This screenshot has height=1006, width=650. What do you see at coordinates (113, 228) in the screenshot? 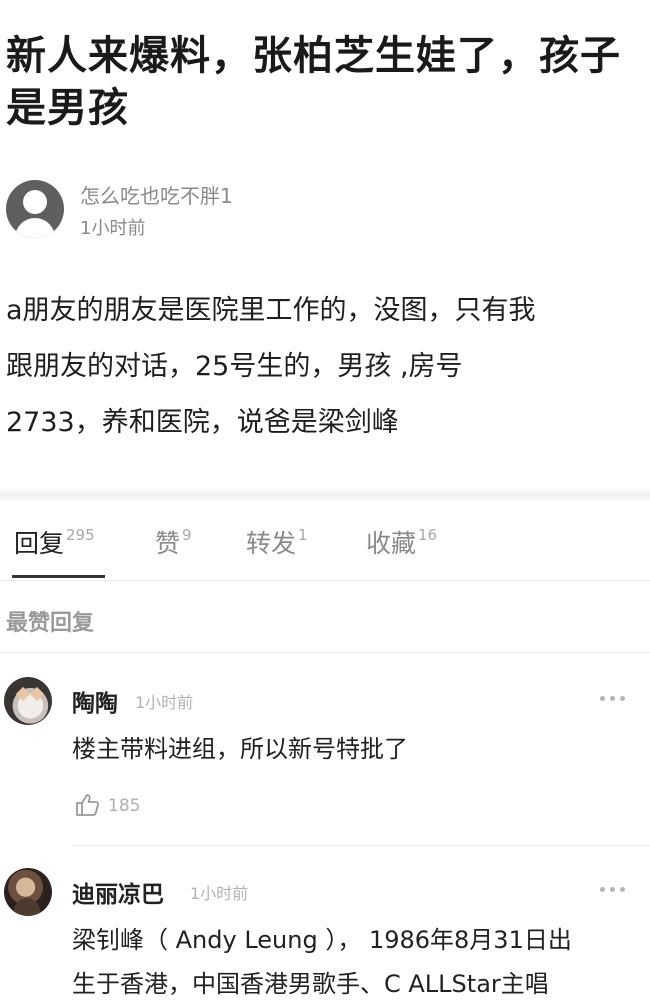
I see `post-time: 1小时前` at bounding box center [113, 228].